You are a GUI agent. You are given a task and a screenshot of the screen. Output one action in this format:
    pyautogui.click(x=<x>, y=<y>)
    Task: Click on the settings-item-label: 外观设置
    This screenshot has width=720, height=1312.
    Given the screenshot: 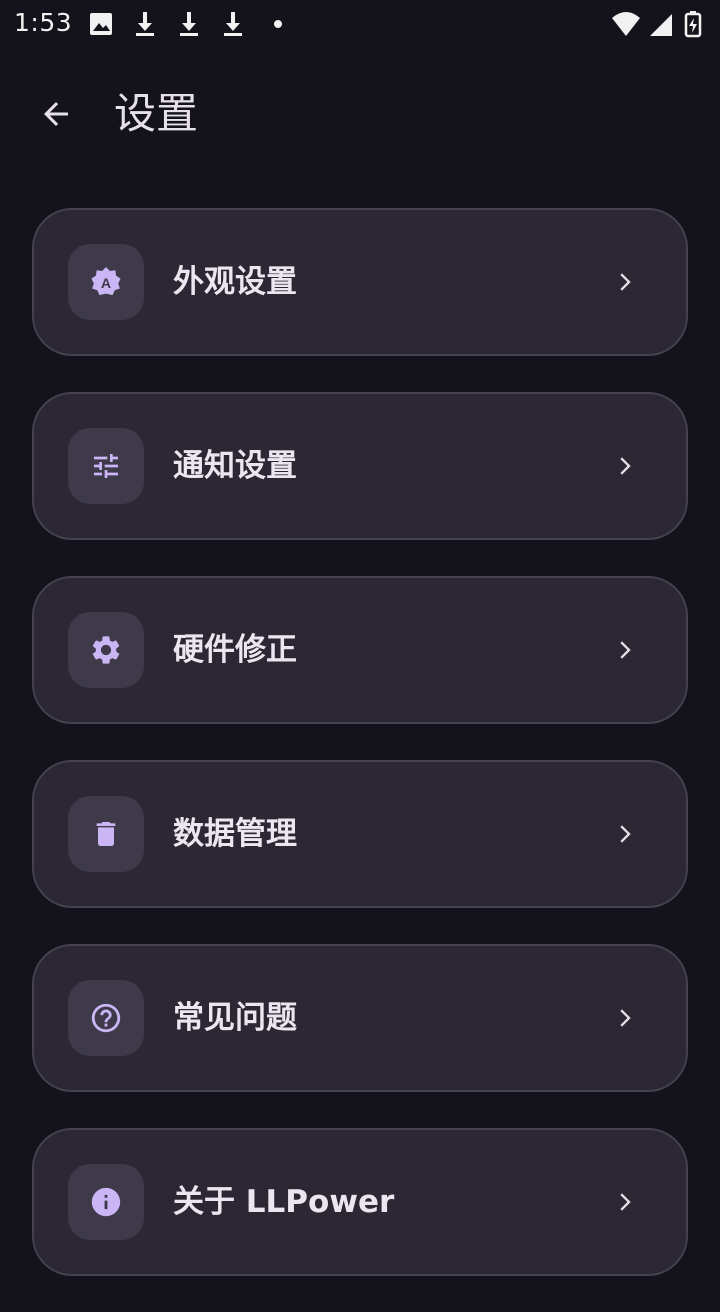 What is the action you would take?
    pyautogui.click(x=235, y=282)
    